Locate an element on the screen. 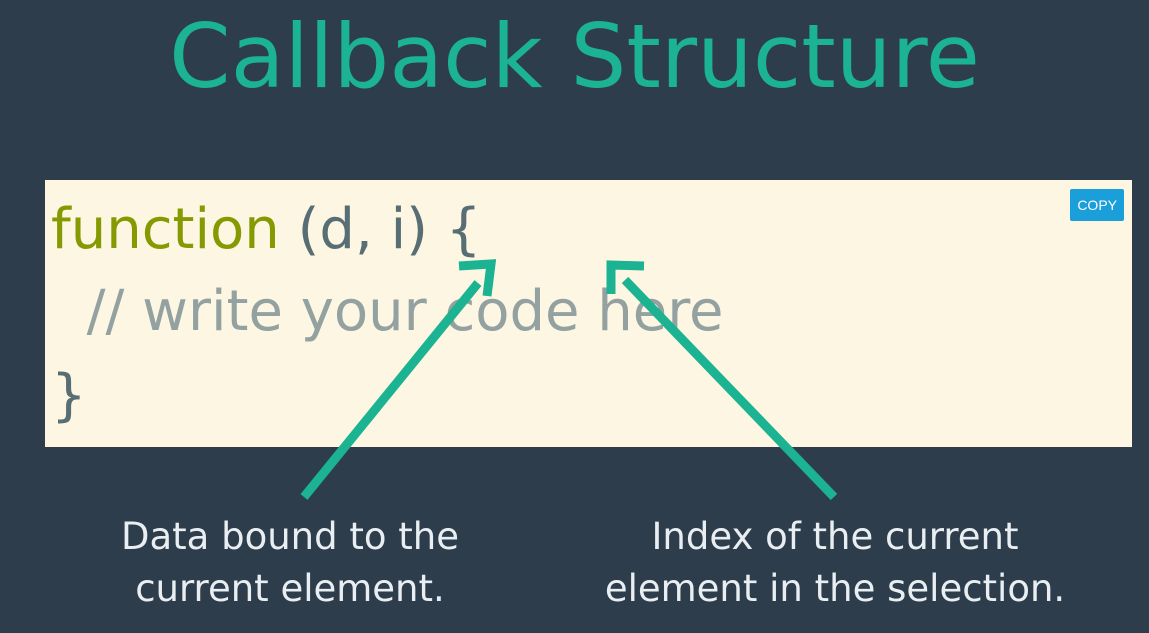 The image size is (1149, 633). slide-title: Callback Structure is located at coordinates (574, 56).